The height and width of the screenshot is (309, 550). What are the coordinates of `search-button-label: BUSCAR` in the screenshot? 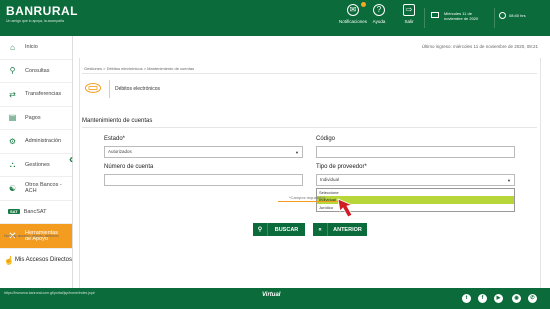 It's located at (286, 229).